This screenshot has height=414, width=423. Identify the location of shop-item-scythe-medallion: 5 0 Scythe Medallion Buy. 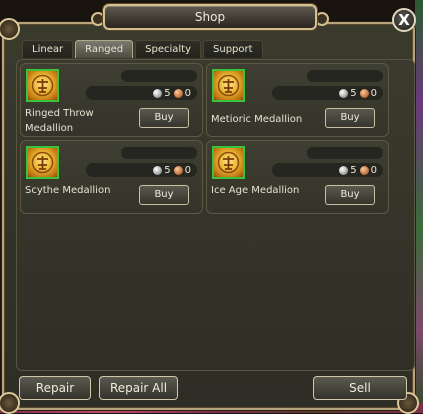
(111, 177).